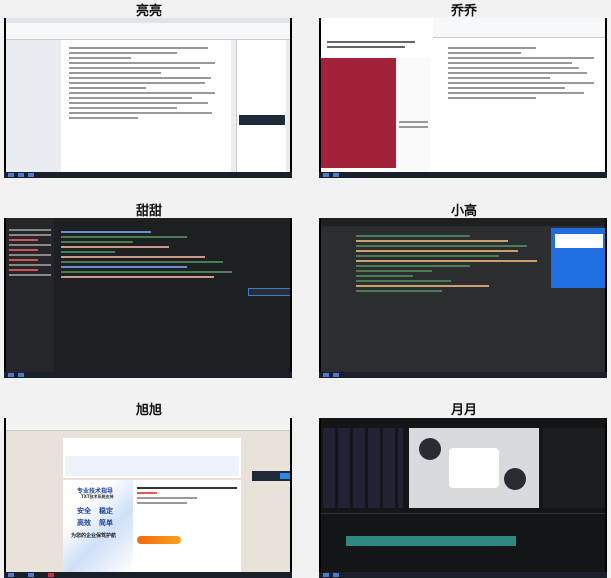  I want to click on screenshot-xuxu: 专业技术指导 TXT技术系统支持 安全 稳定 高效 简单 为您的企业保驾护航, so click(148, 498).